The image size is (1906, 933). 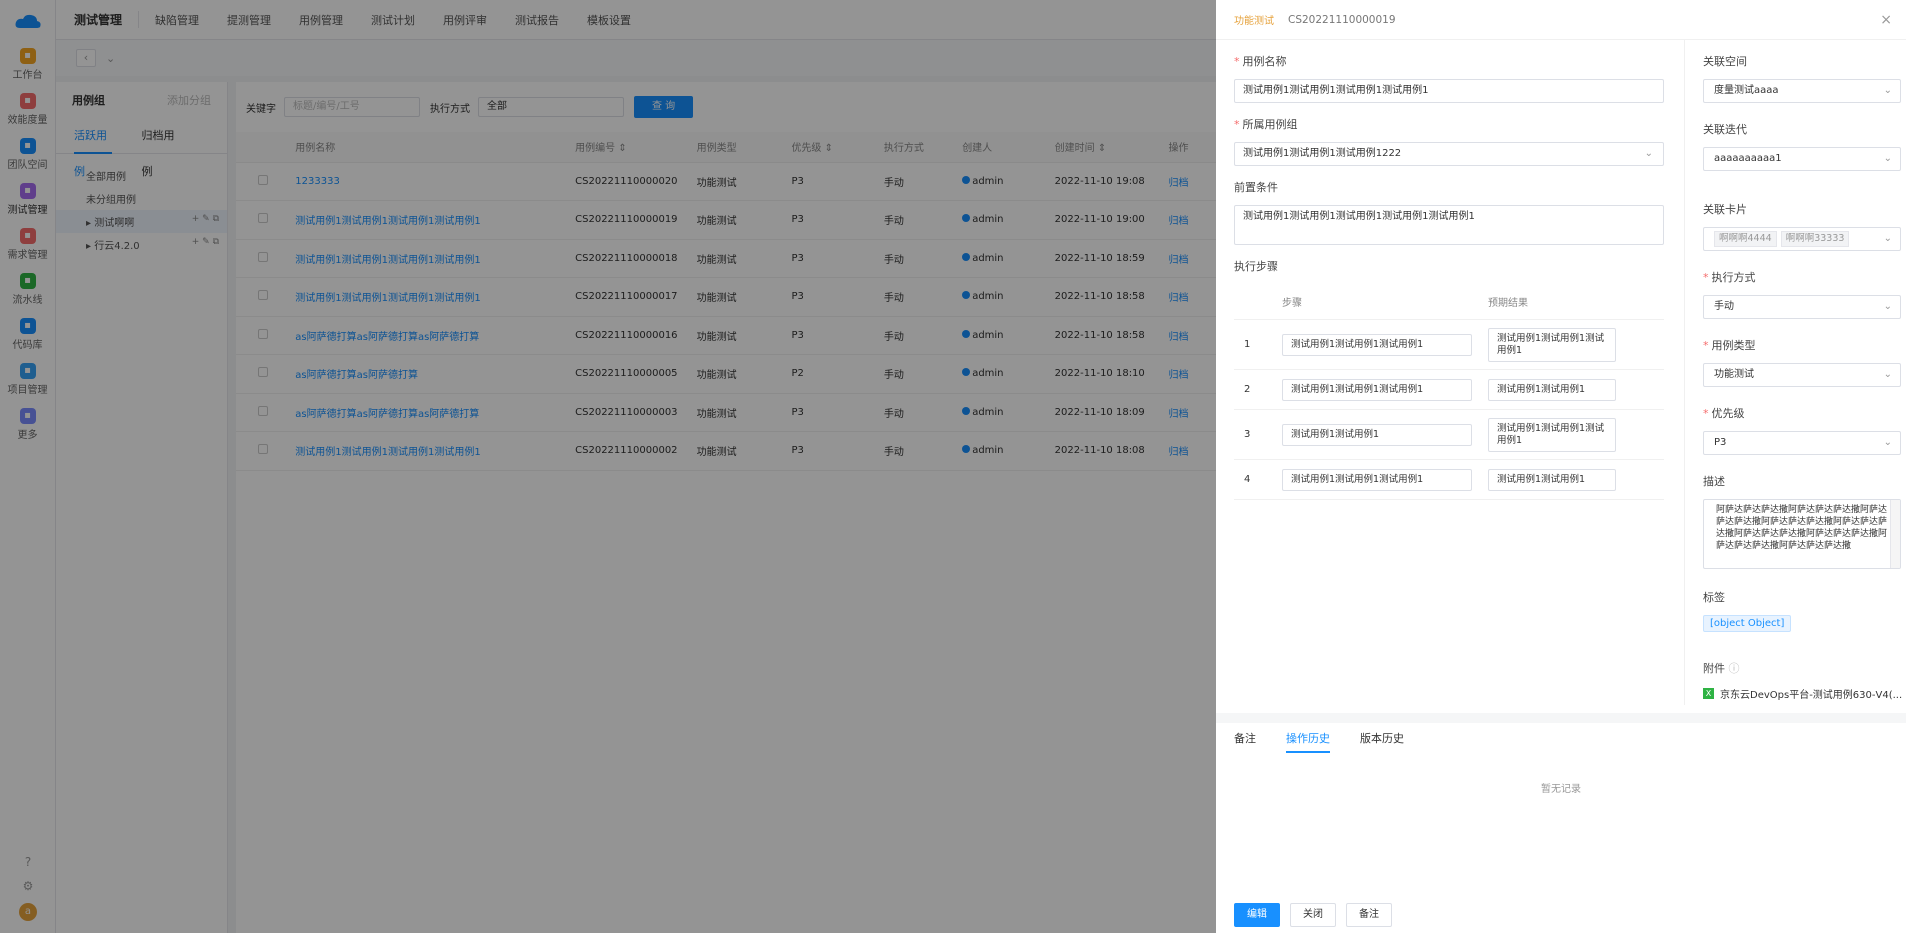 What do you see at coordinates (1308, 741) in the screenshot?
I see `tab-operation-history: 操作历史` at bounding box center [1308, 741].